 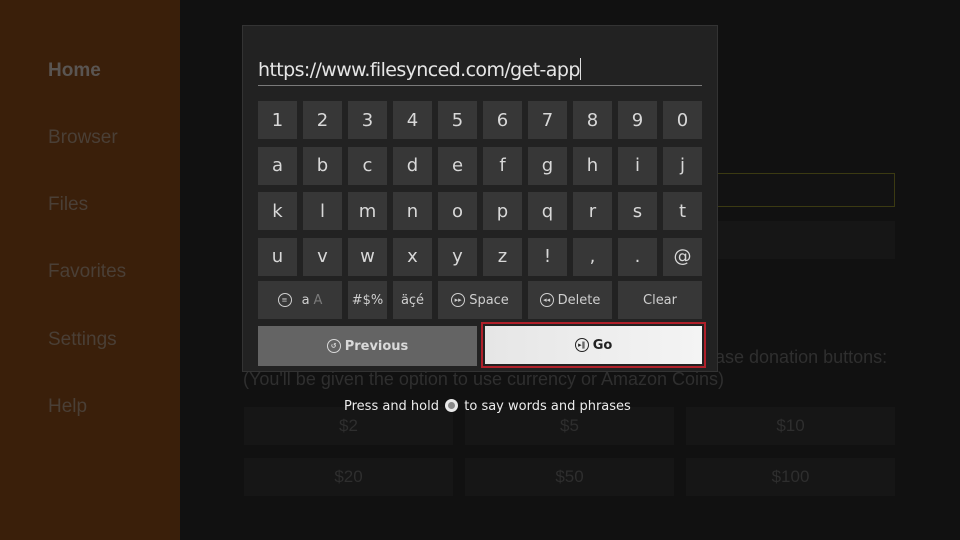 I want to click on previous-button: ↺ Previous, so click(x=367, y=346).